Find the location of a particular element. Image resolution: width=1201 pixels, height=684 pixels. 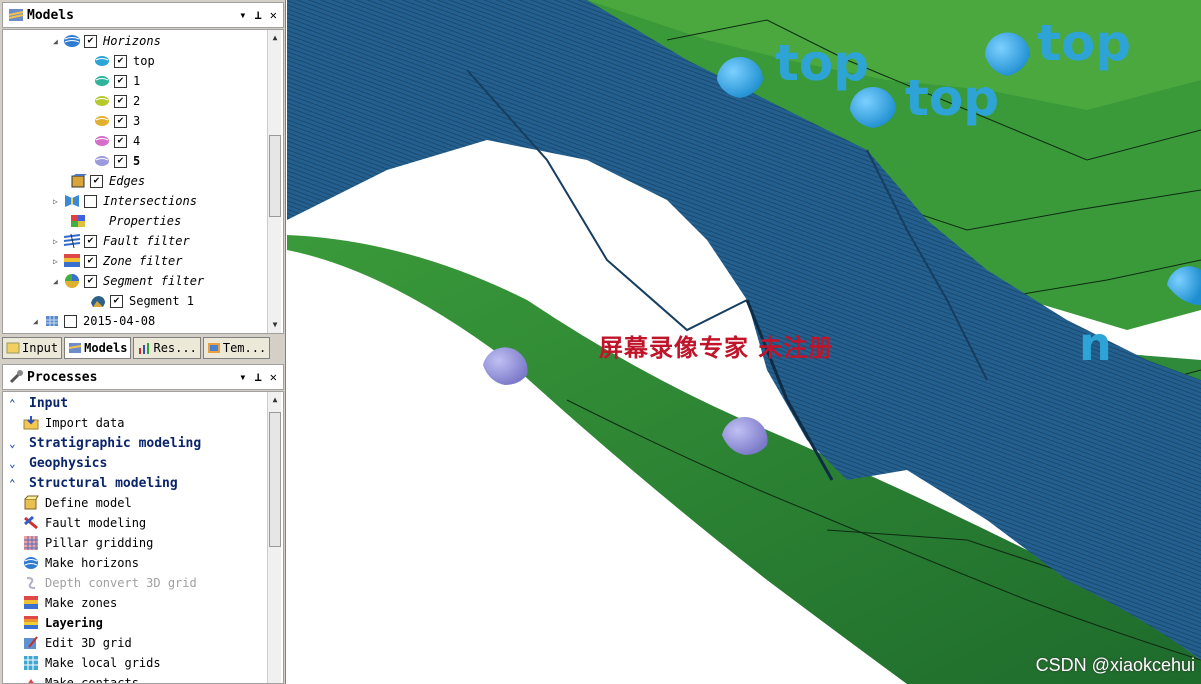

process-make-contacts: Make contacts is located at coordinates (81, 678).